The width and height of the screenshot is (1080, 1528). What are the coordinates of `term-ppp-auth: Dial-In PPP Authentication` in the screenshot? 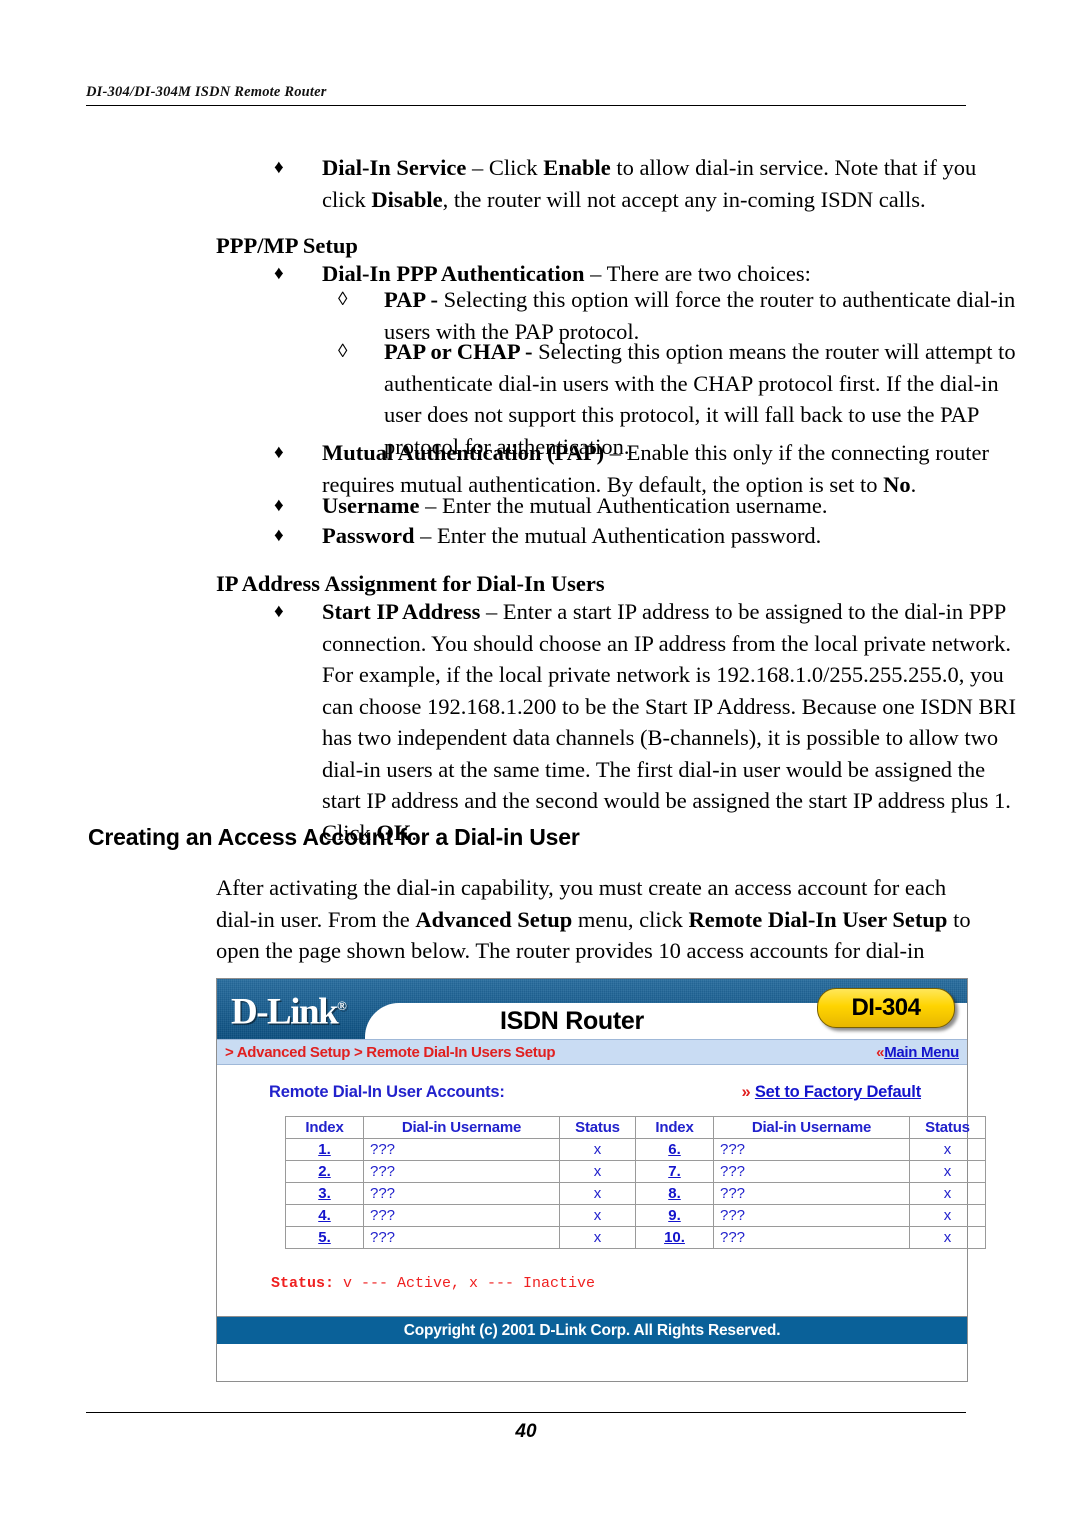 It's located at (453, 273).